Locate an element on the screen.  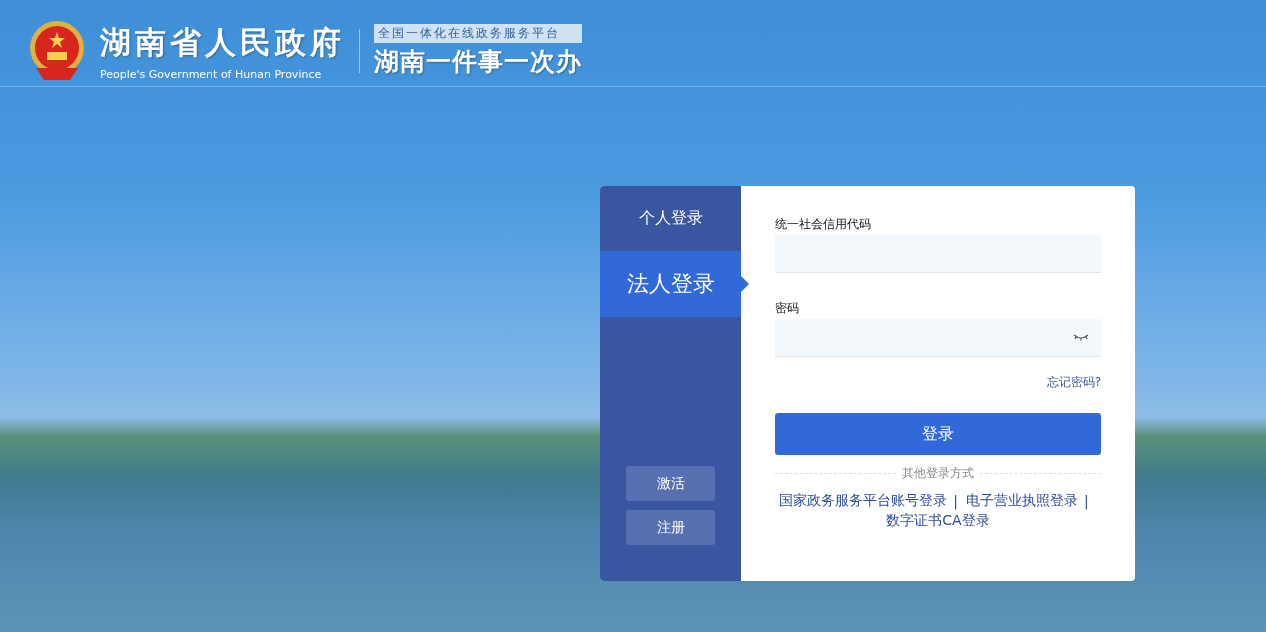
login-button: 登录 is located at coordinates (938, 434).